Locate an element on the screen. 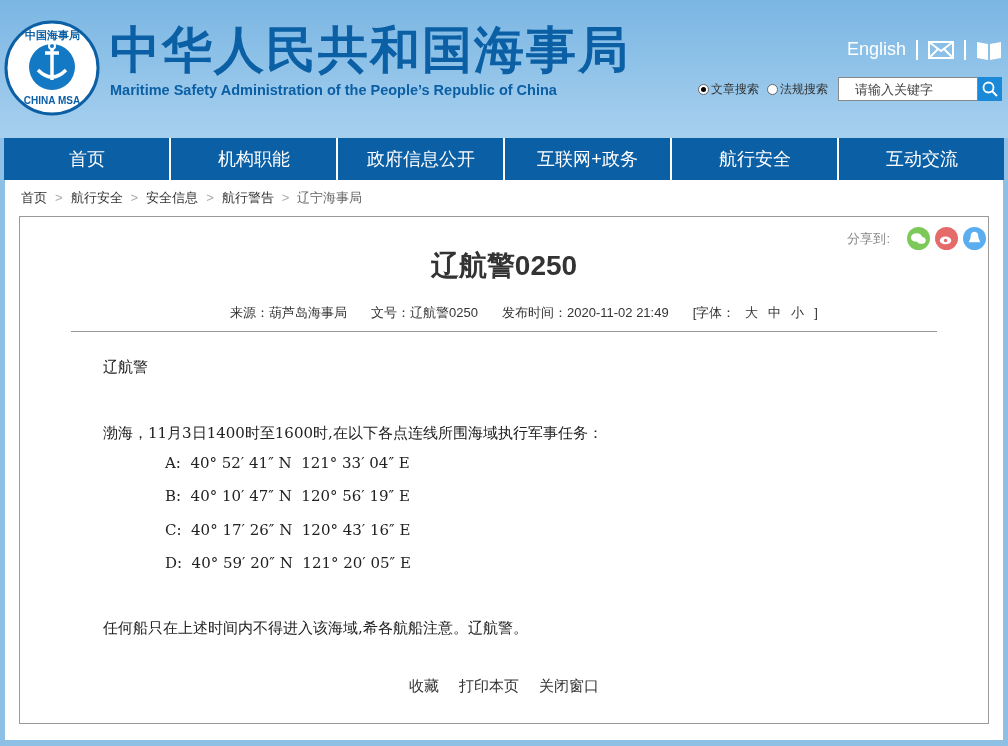 Image resolution: width=1008 pixels, height=746 pixels. font-size-link: 中 is located at coordinates (775, 313).